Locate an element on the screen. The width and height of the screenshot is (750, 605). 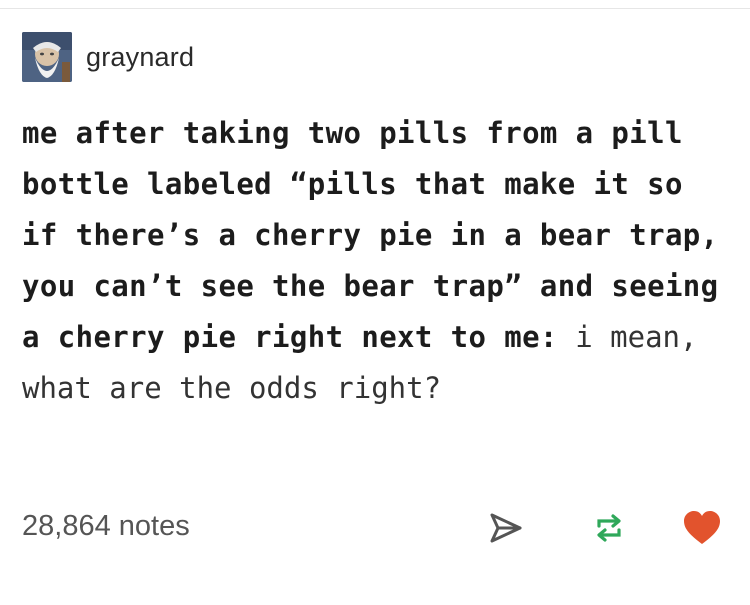
reblog-icon is located at coordinates (609, 528).